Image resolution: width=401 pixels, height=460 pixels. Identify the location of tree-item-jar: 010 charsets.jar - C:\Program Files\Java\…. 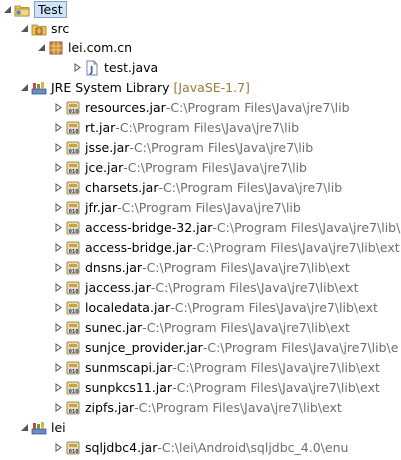
(196, 187).